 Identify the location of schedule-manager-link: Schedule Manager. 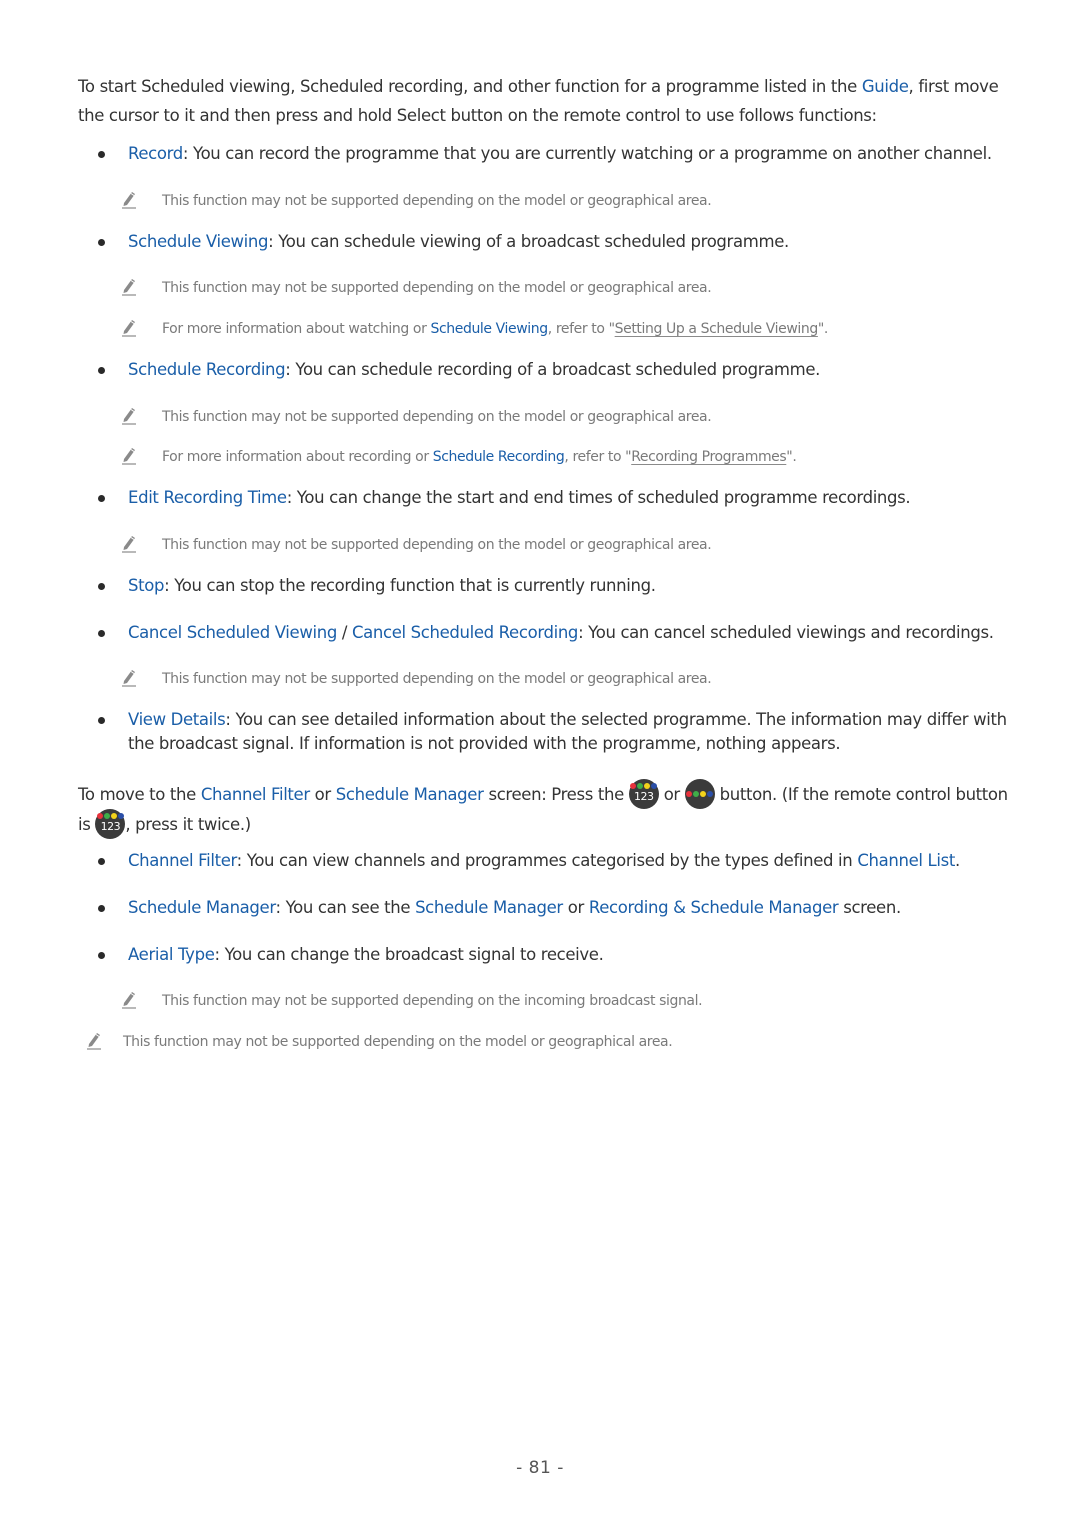
(410, 794).